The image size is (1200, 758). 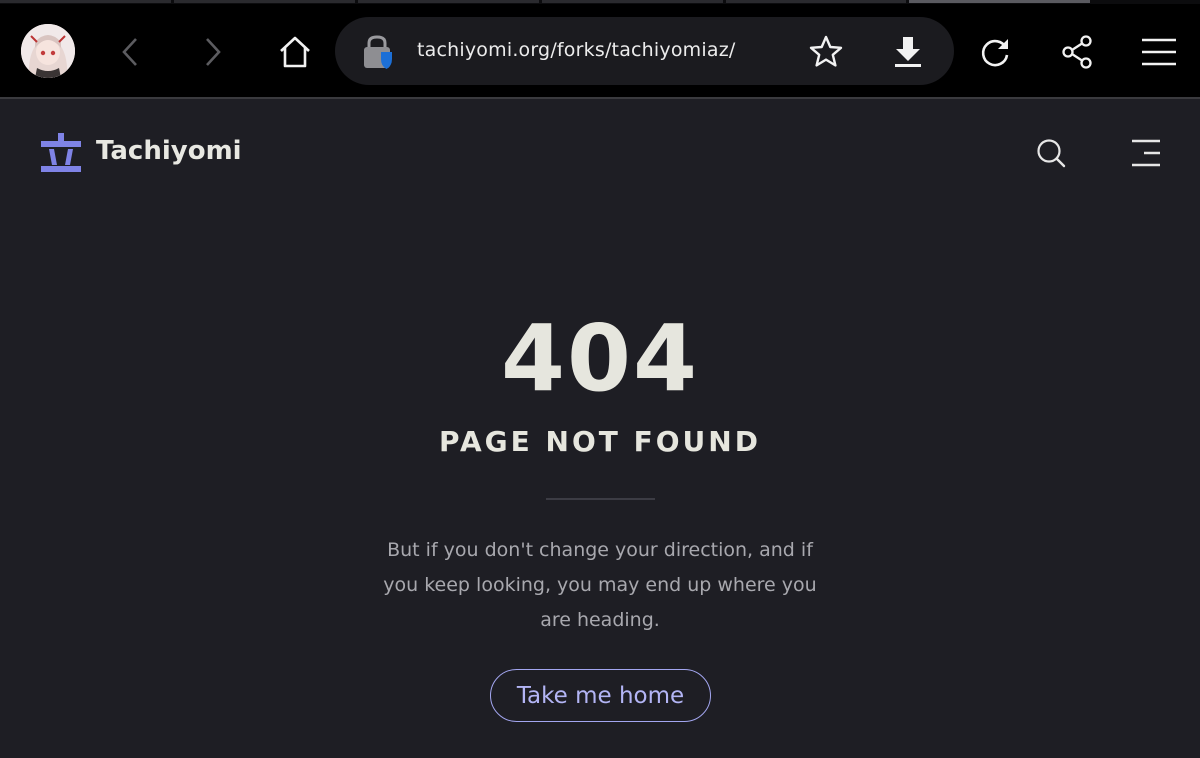 I want to click on divider, so click(x=600, y=499).